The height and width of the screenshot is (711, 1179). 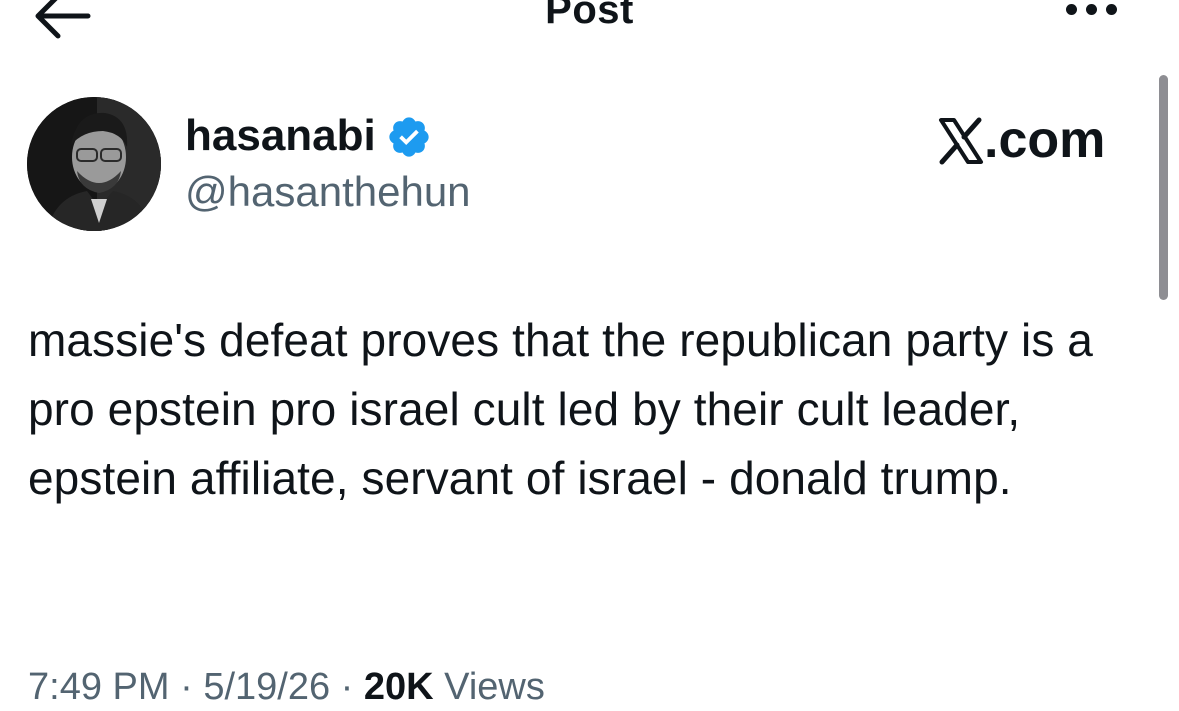 I want to click on more-options-button, so click(x=1097, y=16).